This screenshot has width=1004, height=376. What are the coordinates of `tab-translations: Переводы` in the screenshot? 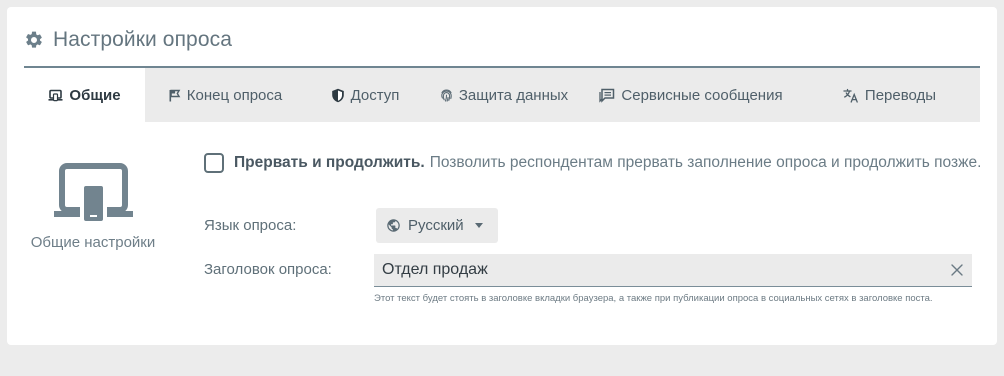 It's located at (889, 95).